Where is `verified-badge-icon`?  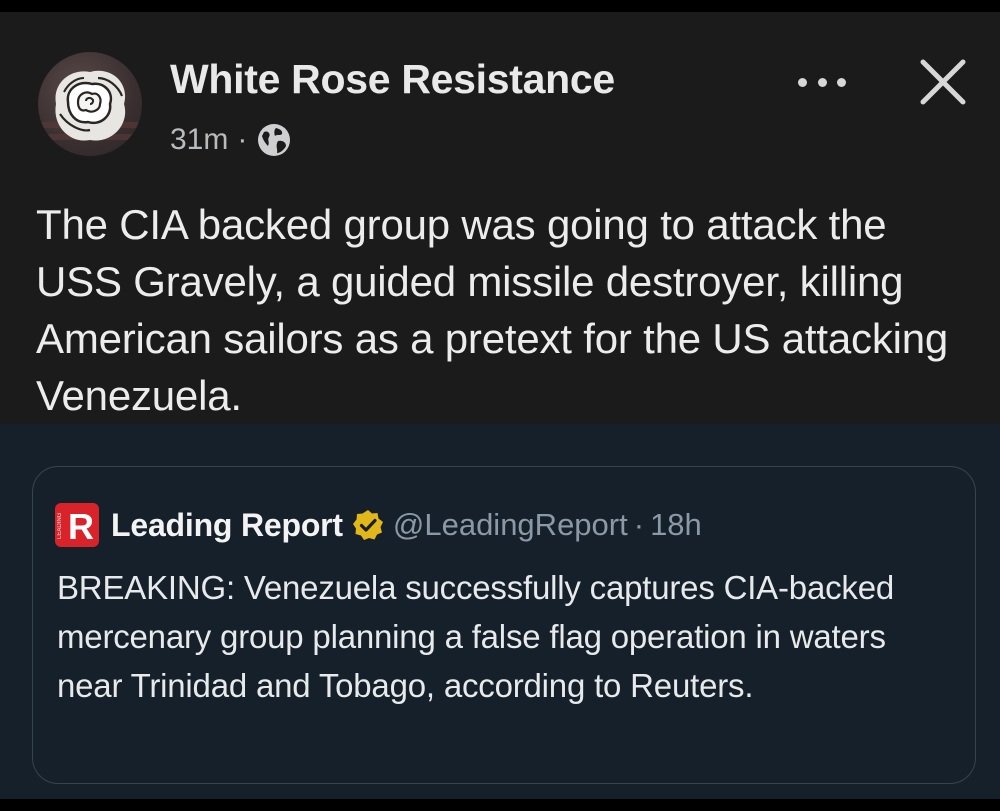 verified-badge-icon is located at coordinates (367, 525).